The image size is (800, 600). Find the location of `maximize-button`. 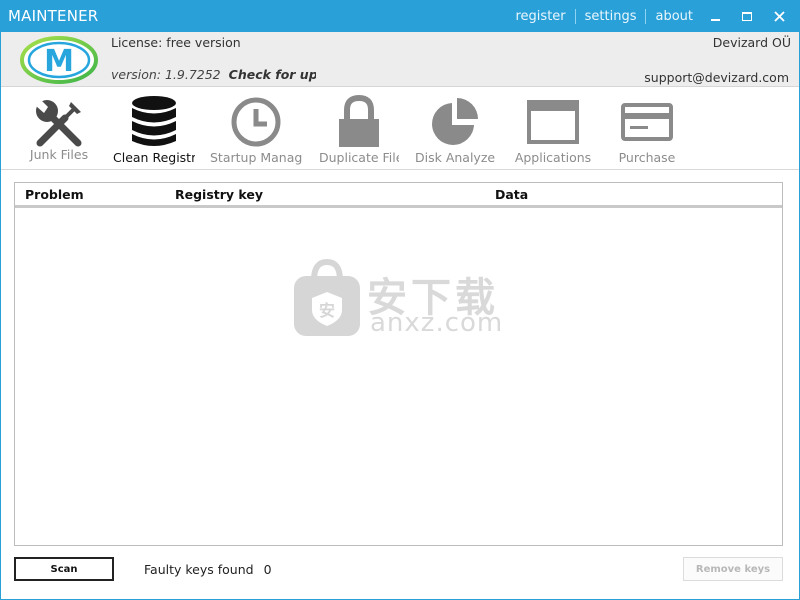

maximize-button is located at coordinates (747, 16).